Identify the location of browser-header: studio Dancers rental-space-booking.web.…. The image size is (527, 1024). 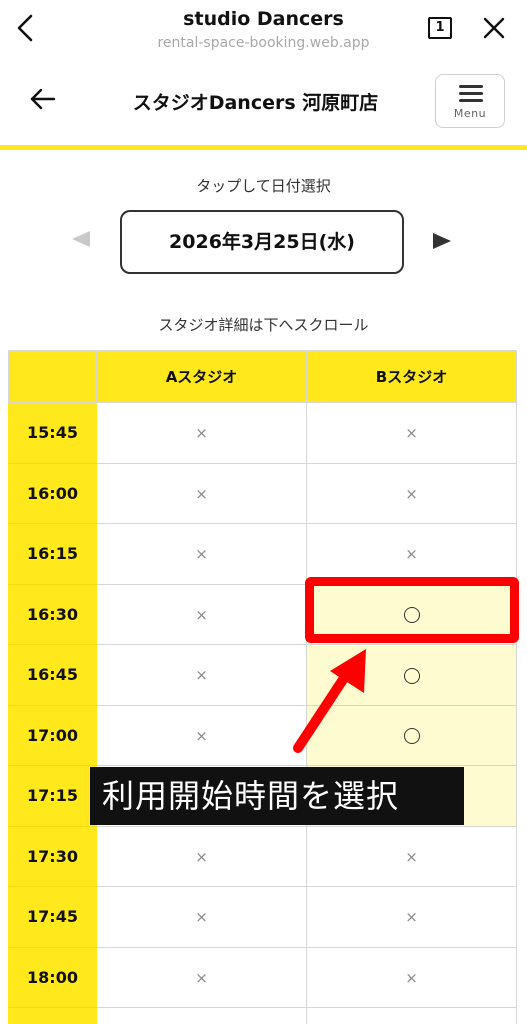
(263, 31).